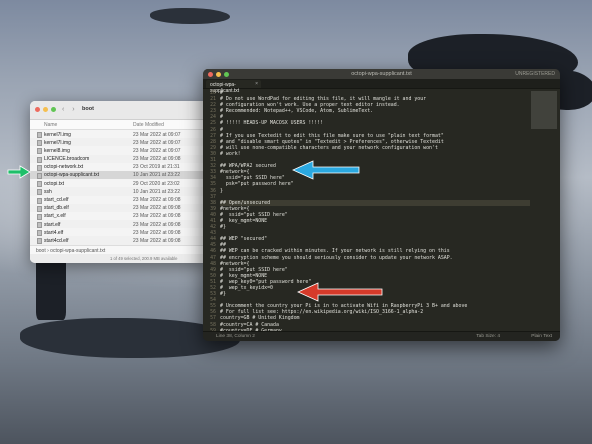 The height and width of the screenshot is (444, 592). What do you see at coordinates (256, 84) in the screenshot?
I see `tab-close-icon: ×` at bounding box center [256, 84].